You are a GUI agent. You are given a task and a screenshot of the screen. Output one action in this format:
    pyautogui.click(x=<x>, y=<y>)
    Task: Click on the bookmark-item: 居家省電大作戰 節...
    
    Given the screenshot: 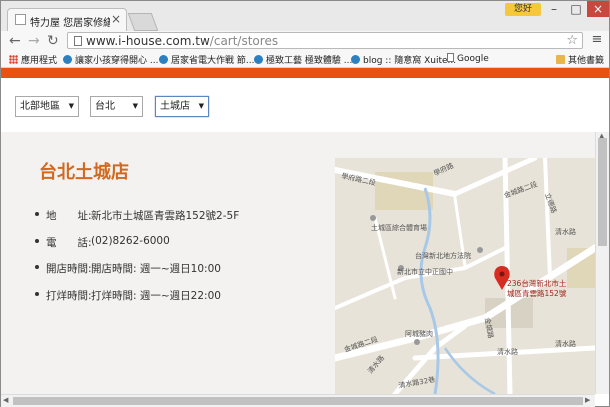 What is the action you would take?
    pyautogui.click(x=206, y=59)
    